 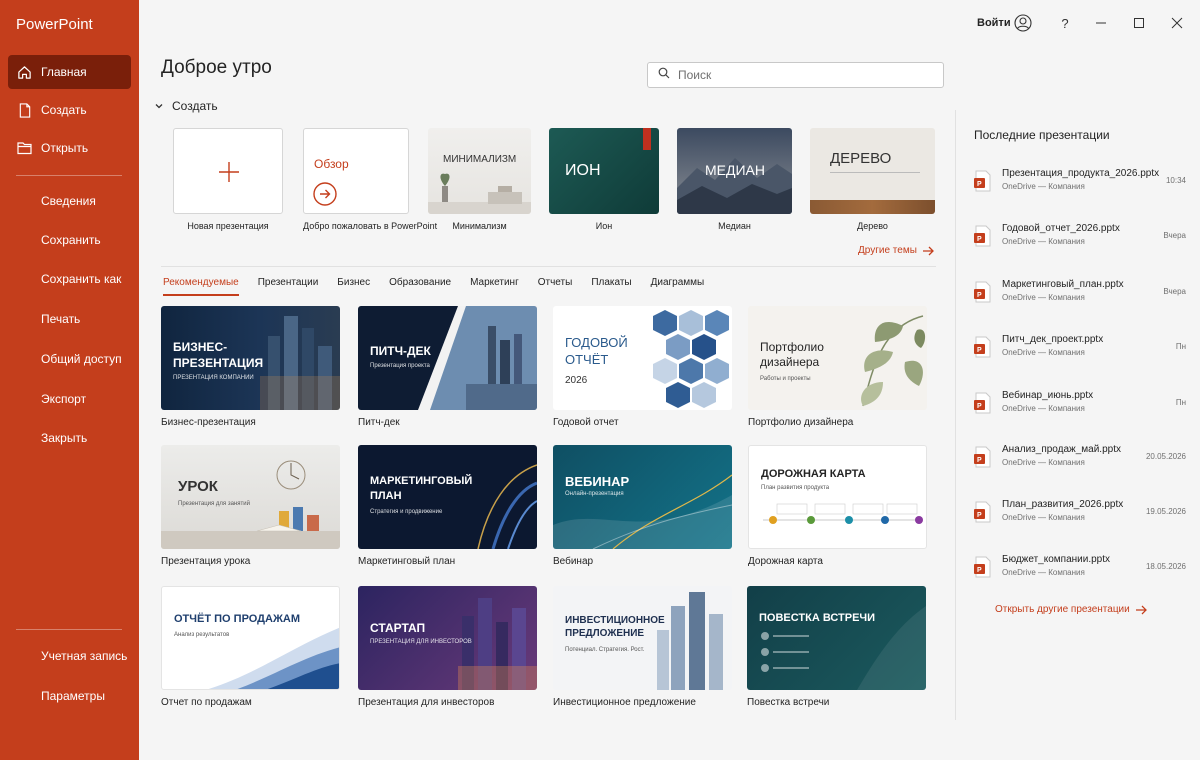 I want to click on ion-thumb: ИОН, so click(x=604, y=171).